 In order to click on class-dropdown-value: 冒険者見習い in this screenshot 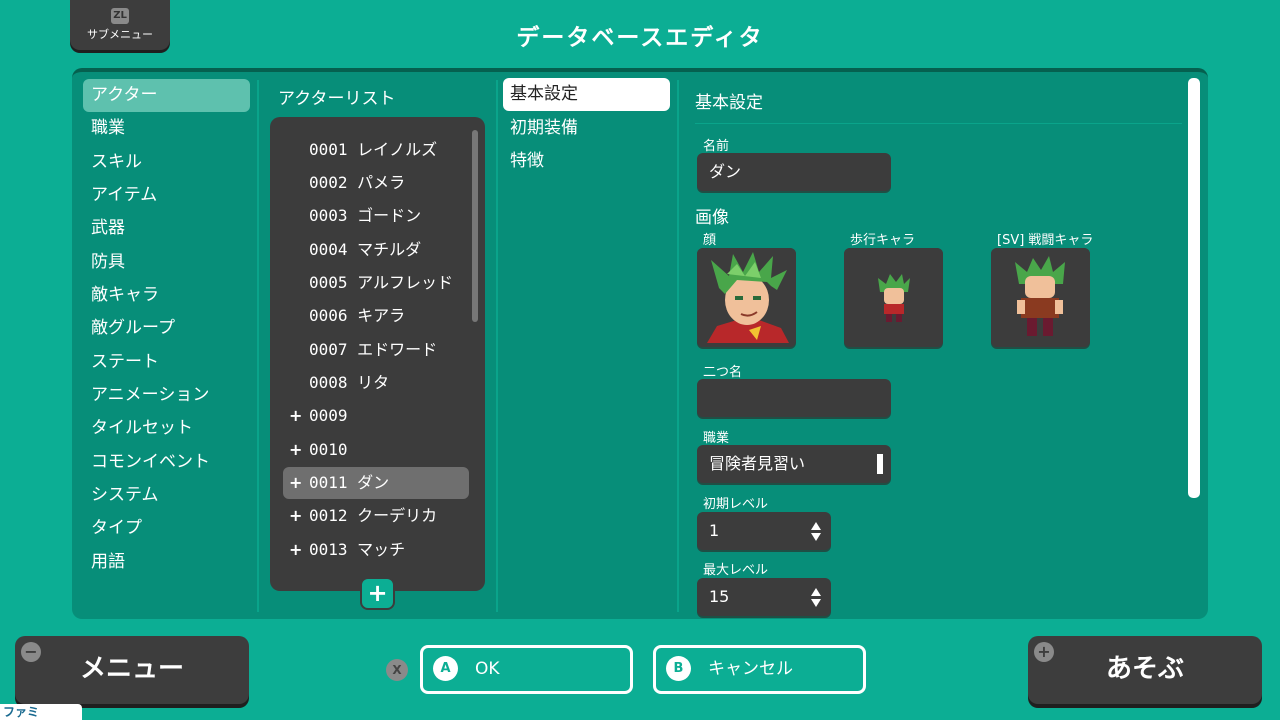, I will do `click(757, 463)`.